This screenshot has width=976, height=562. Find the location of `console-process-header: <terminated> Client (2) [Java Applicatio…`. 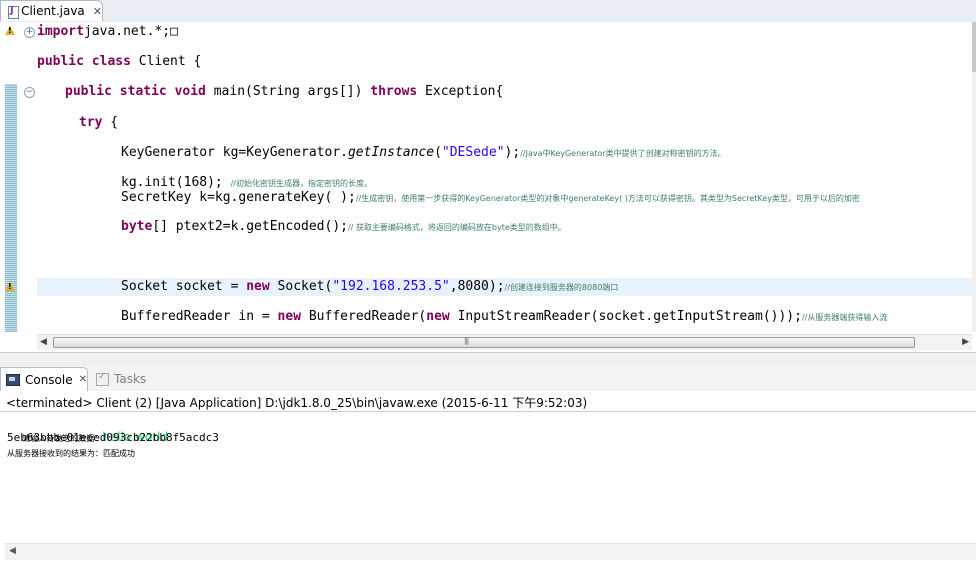

console-process-header: <terminated> Client (2) [Java Applicatio… is located at coordinates (488, 401).